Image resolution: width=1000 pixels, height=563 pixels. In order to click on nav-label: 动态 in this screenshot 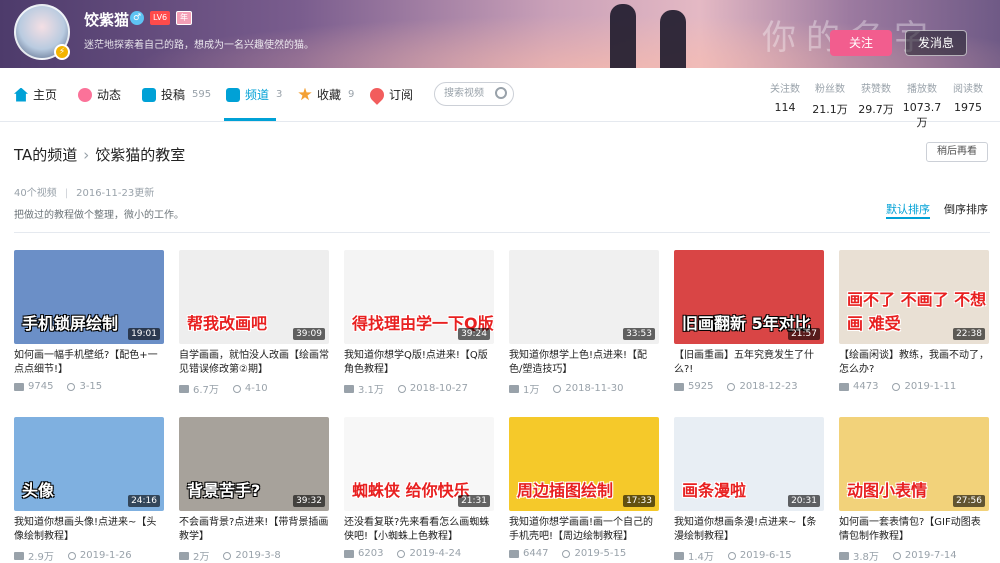, I will do `click(109, 95)`.